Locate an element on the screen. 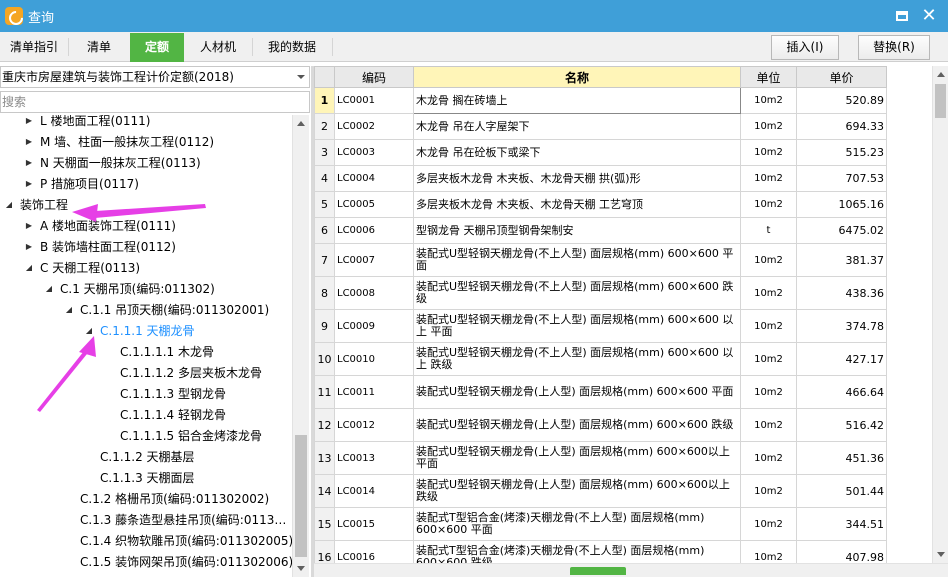 The width and height of the screenshot is (948, 577). name-cell: 装配式U型轻钢天棚龙骨(不上人型) 面层规格(mm) 600×600 以上 平面 is located at coordinates (577, 326).